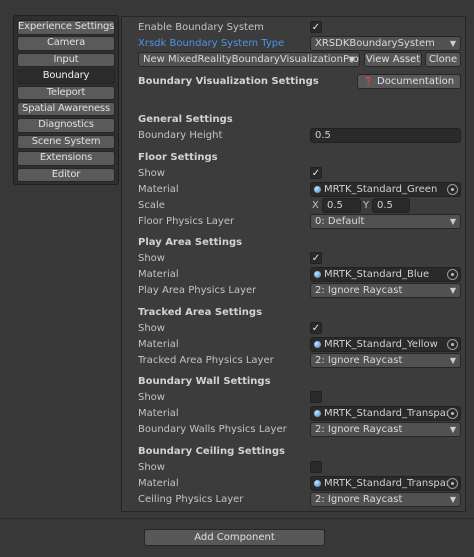 This screenshot has width=474, height=557. I want to click on floor-settings-title: Floor Settings, so click(178, 157).